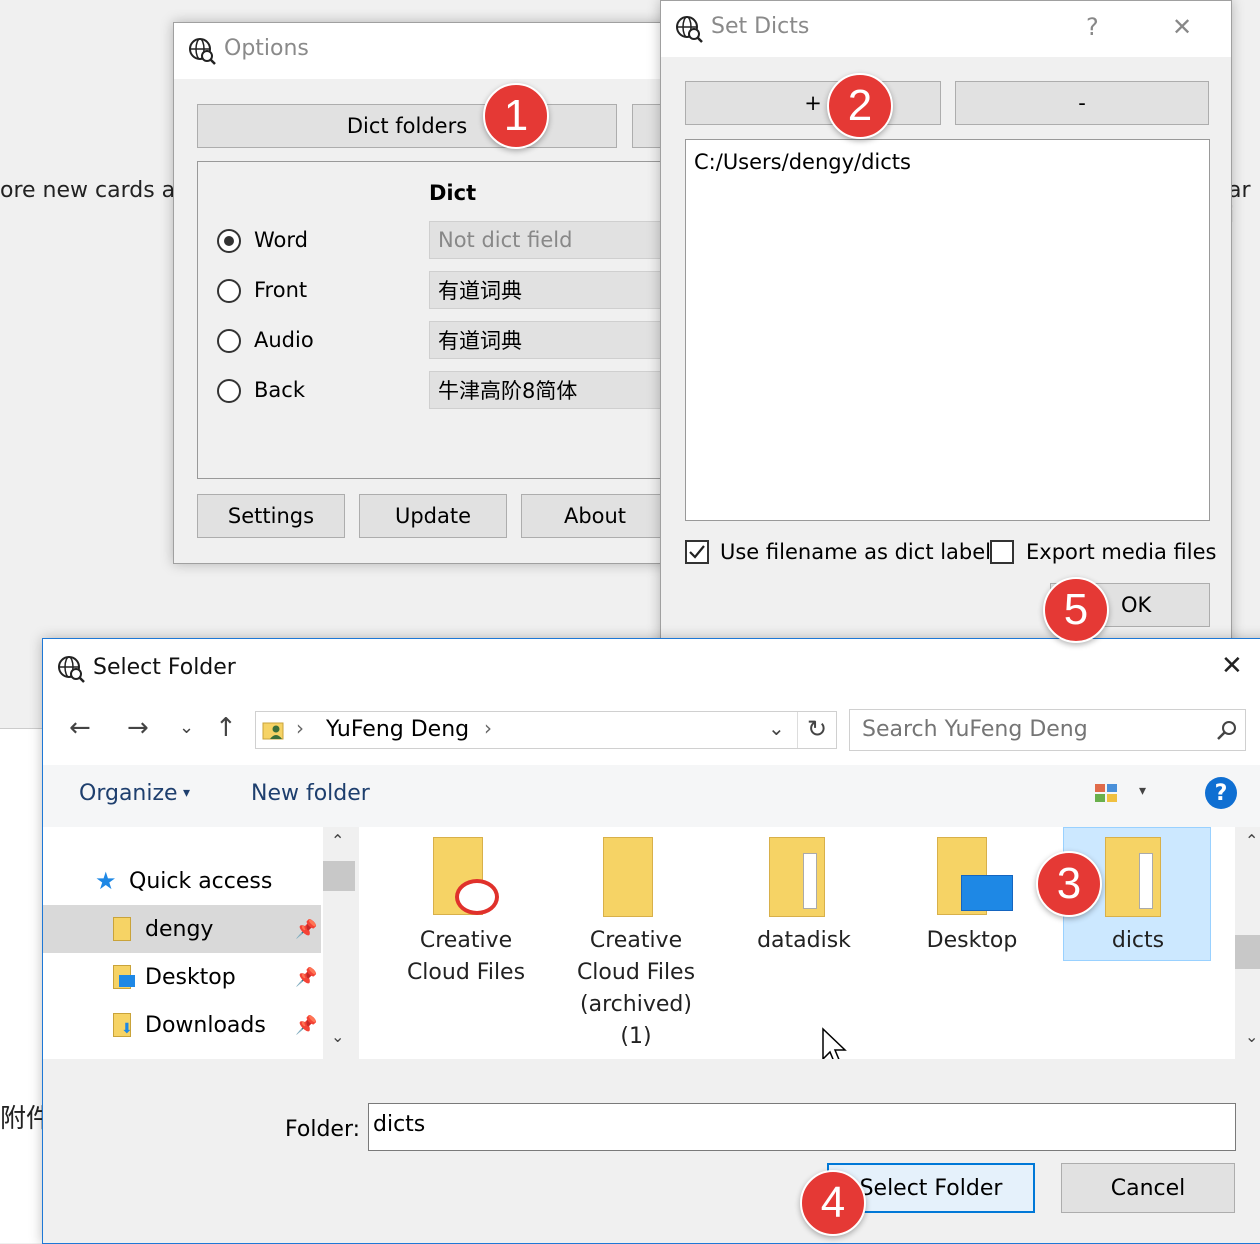 Image resolution: width=1260 pixels, height=1244 pixels. I want to click on navigation-scrollbar: ⌃ ⌄, so click(339, 943).